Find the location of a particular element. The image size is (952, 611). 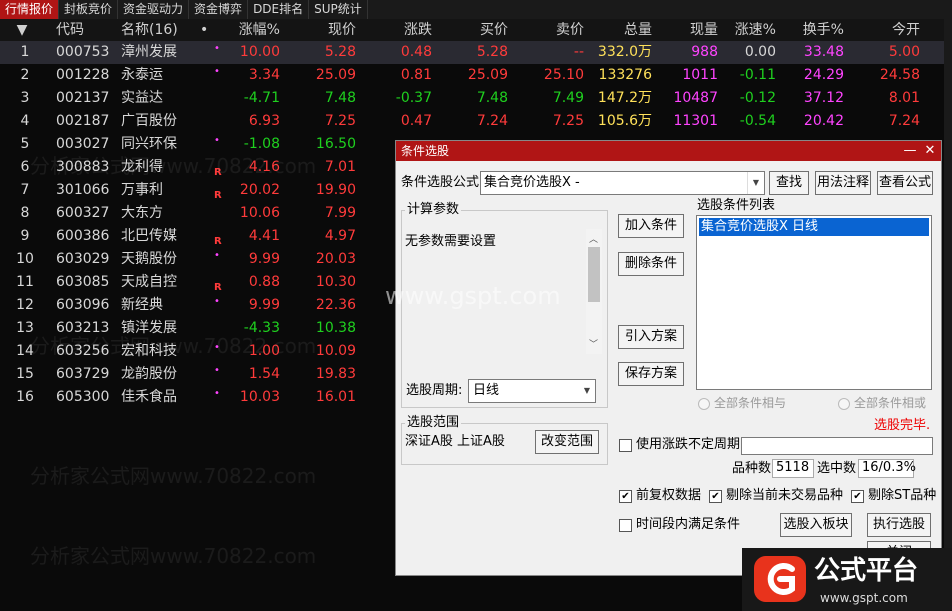

params-scrollbar: ︿ ﹀ is located at coordinates (594, 291).